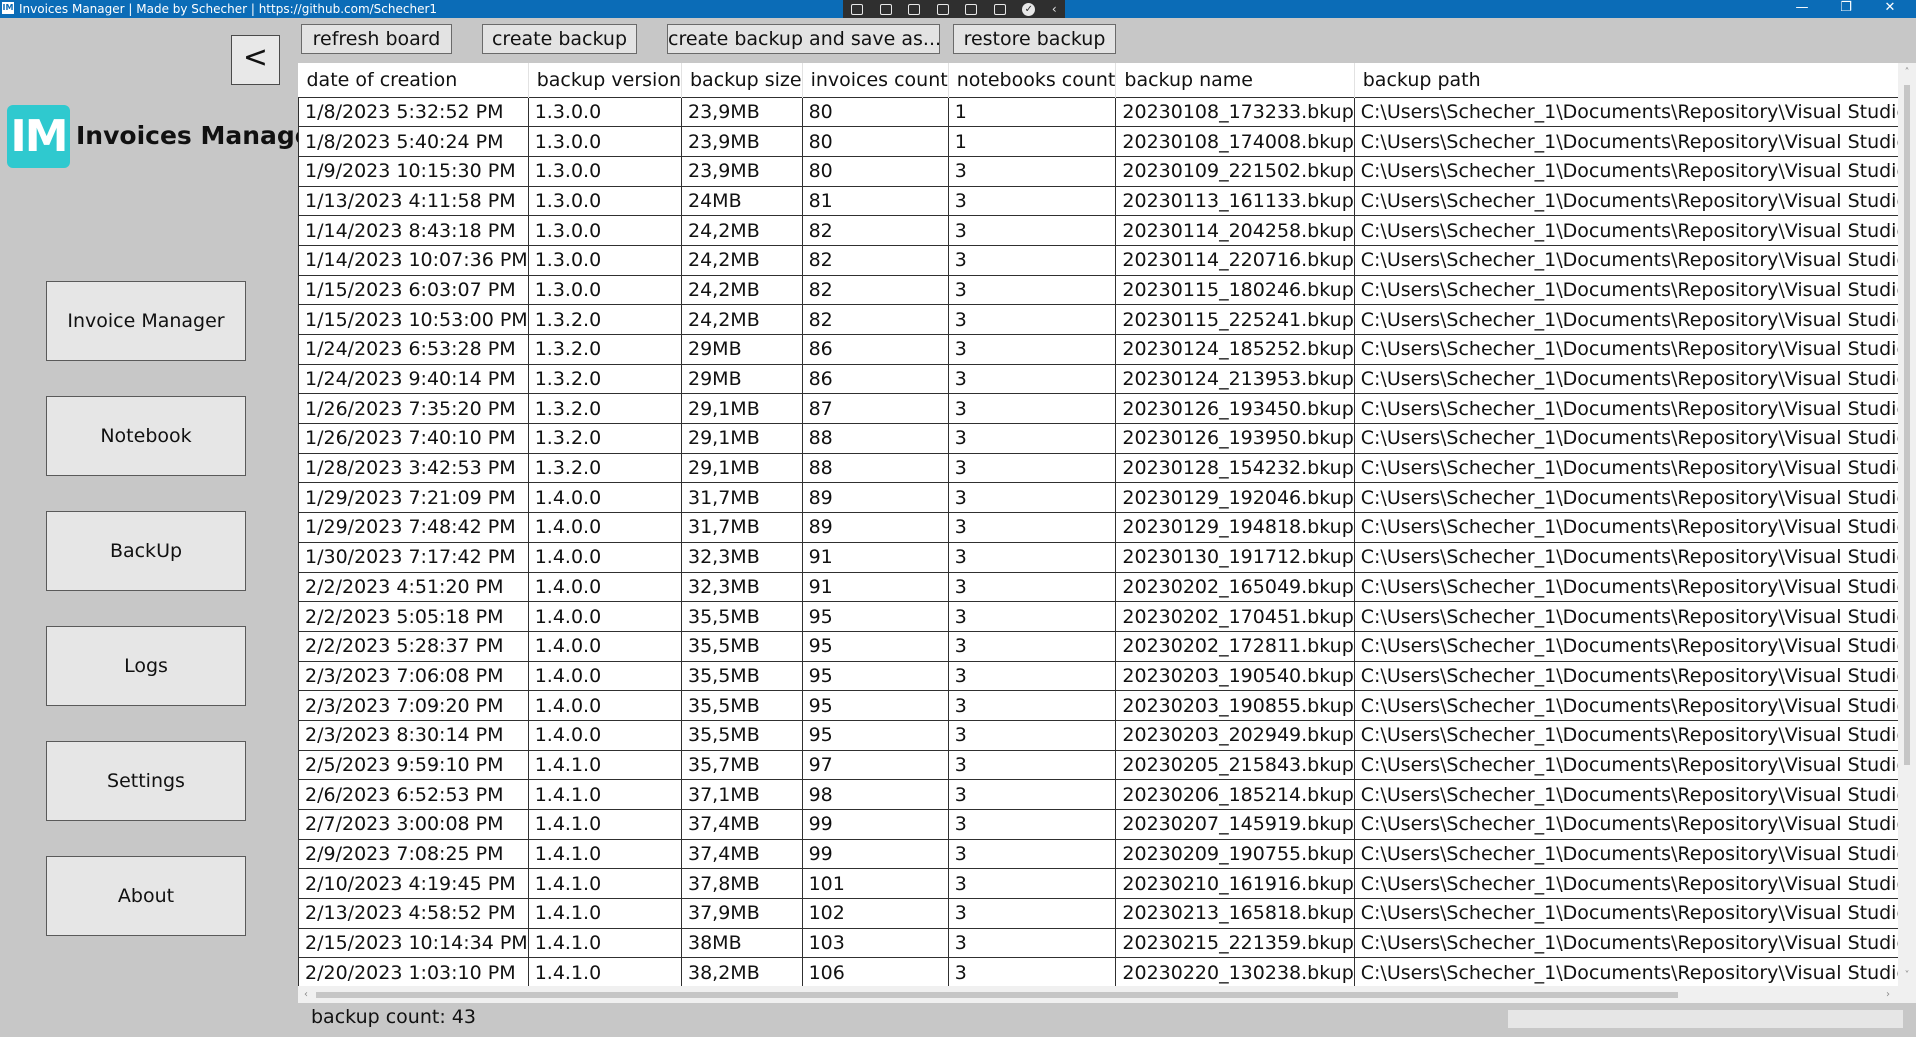 The height and width of the screenshot is (1037, 1916). I want to click on nav-backup-button: BackUp, so click(146, 551).